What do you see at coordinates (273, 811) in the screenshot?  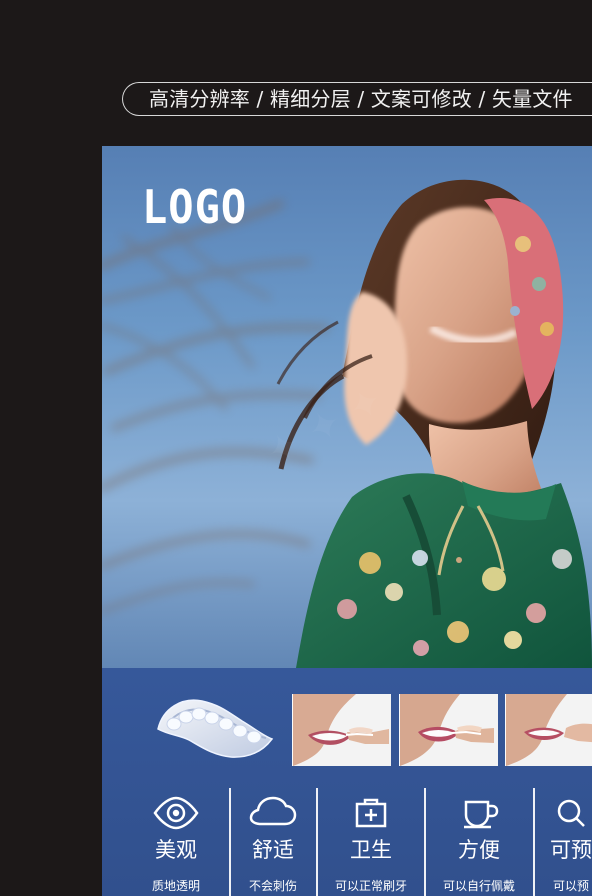 I see `cloud-icon` at bounding box center [273, 811].